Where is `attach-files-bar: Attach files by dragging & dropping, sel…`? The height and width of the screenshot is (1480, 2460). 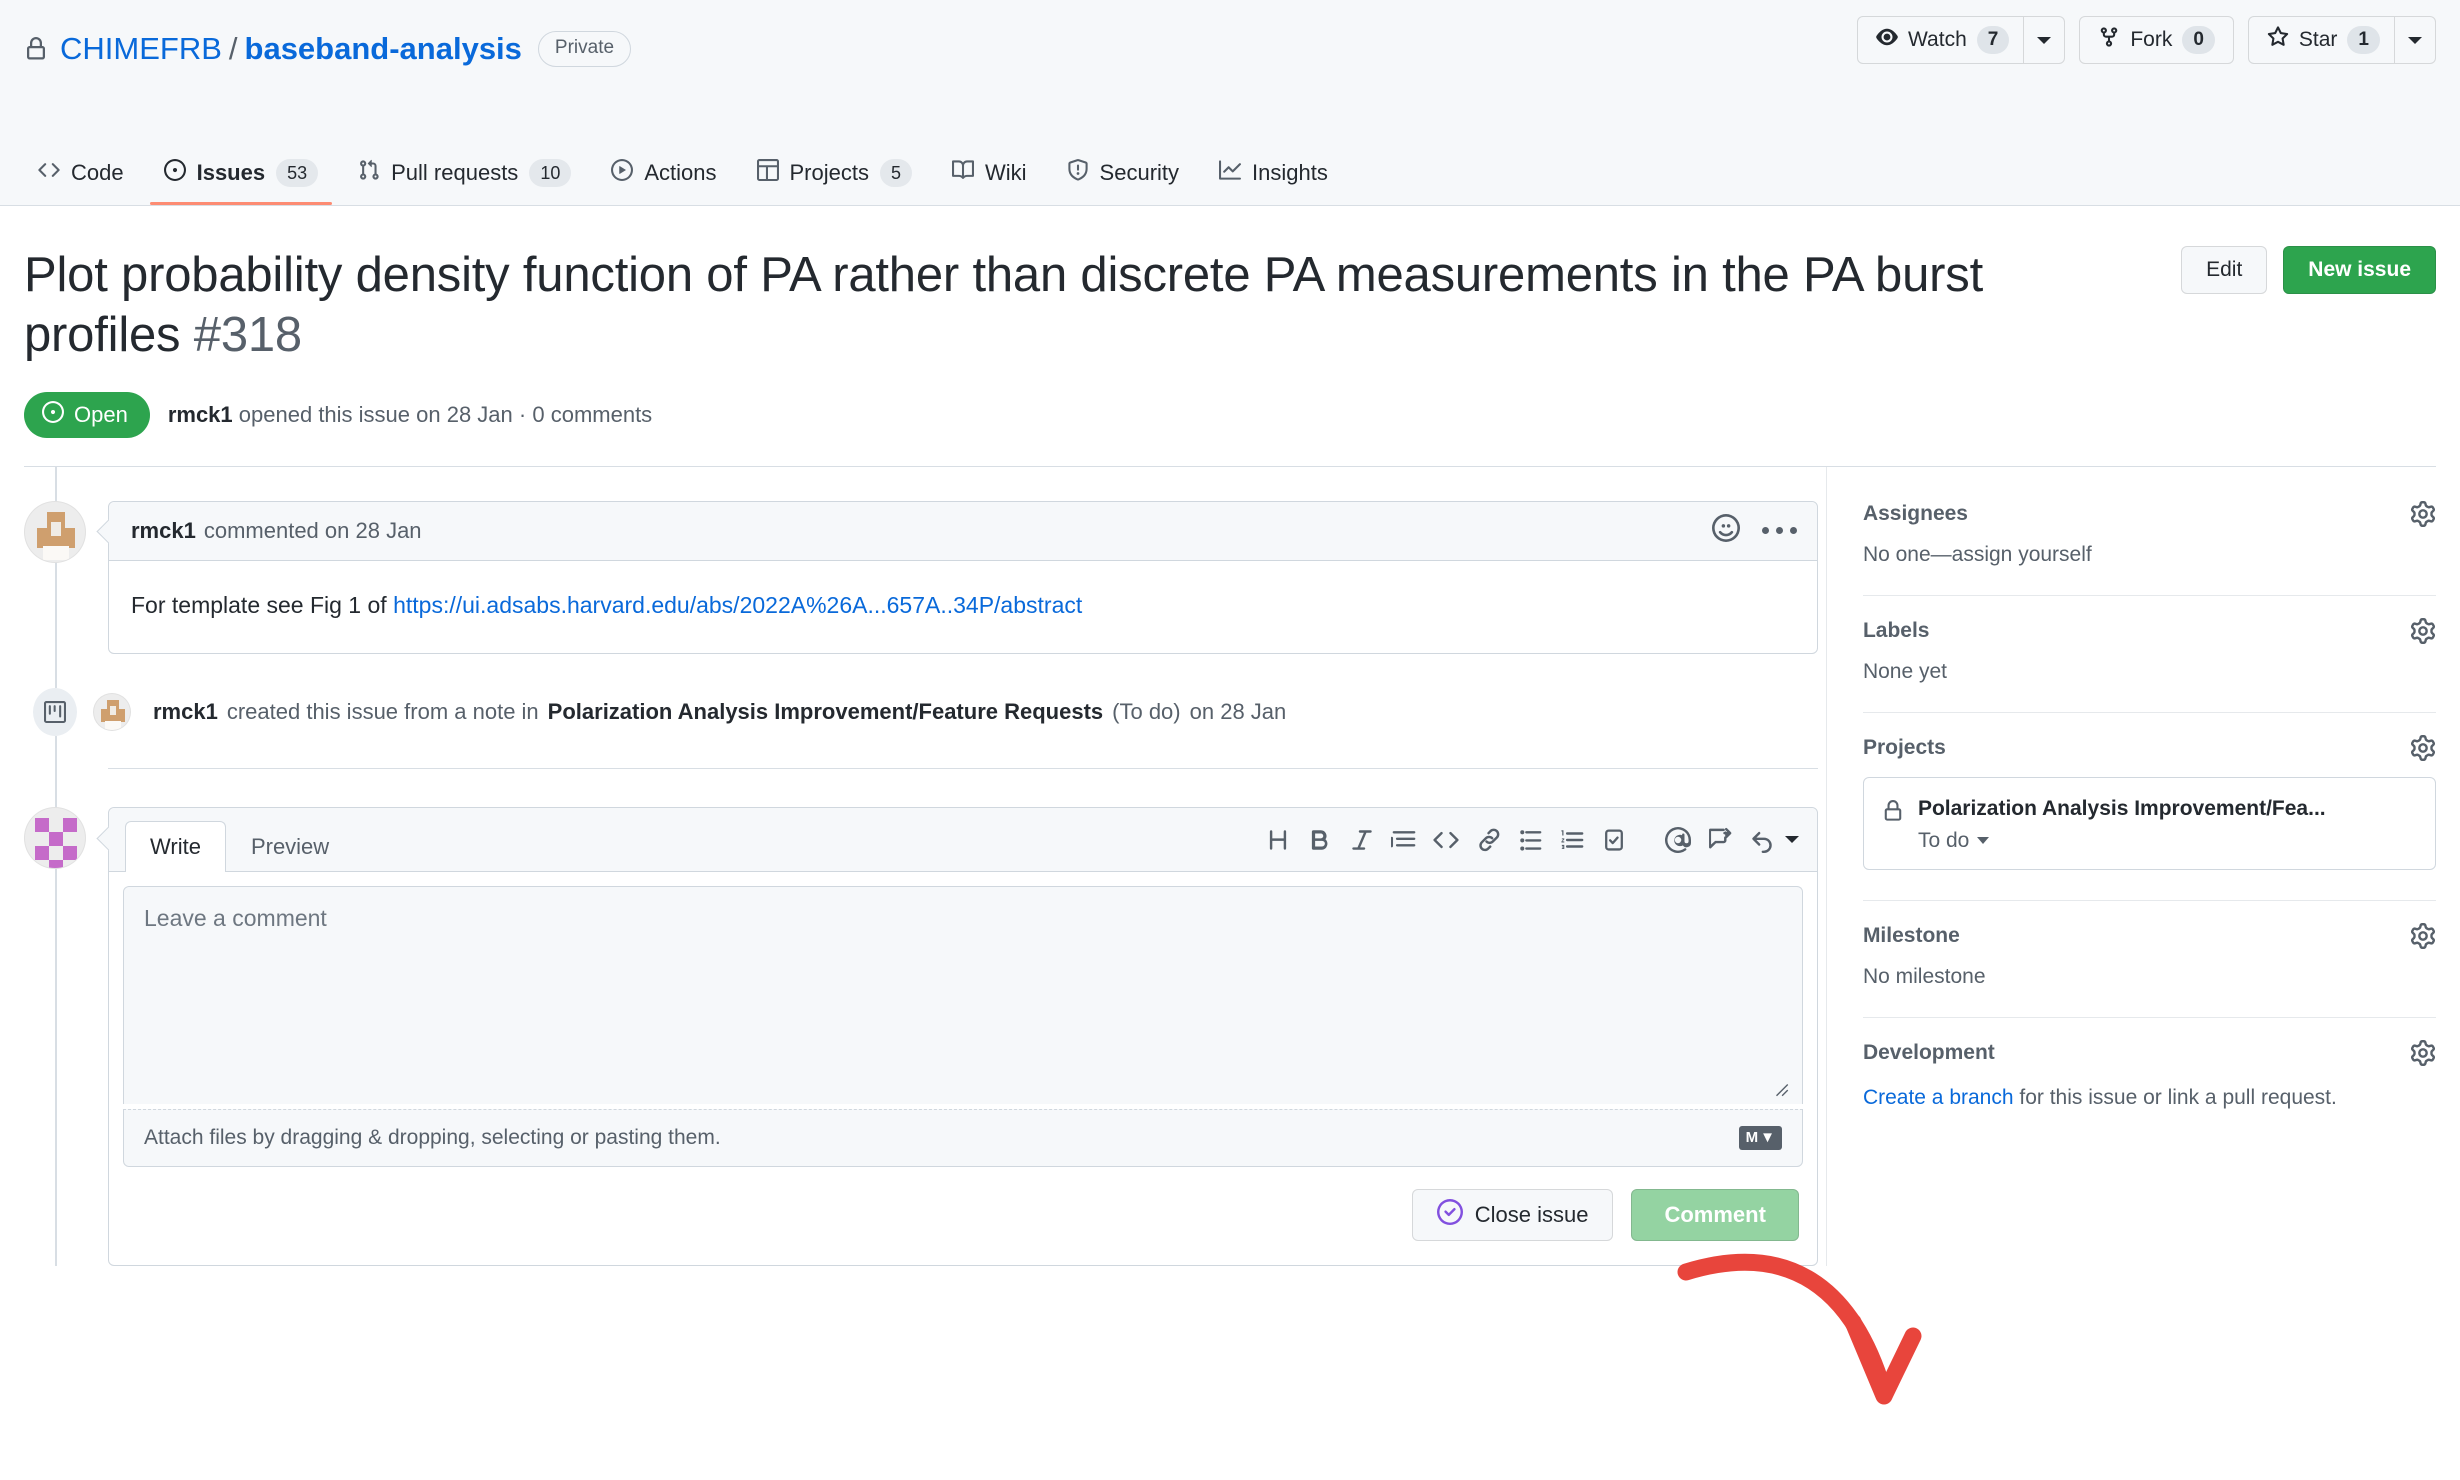 attach-files-bar: Attach files by dragging & dropping, sel… is located at coordinates (963, 1126).